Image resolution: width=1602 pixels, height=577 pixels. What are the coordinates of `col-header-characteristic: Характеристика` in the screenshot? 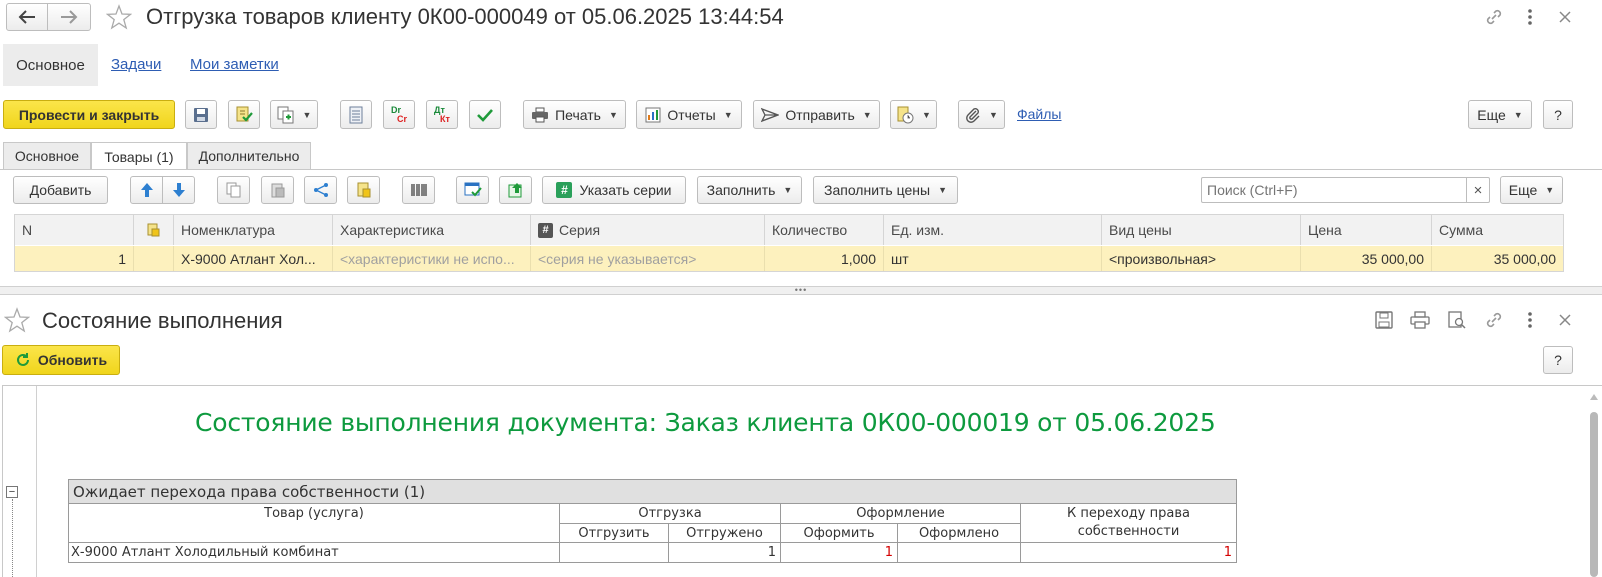 It's located at (432, 230).